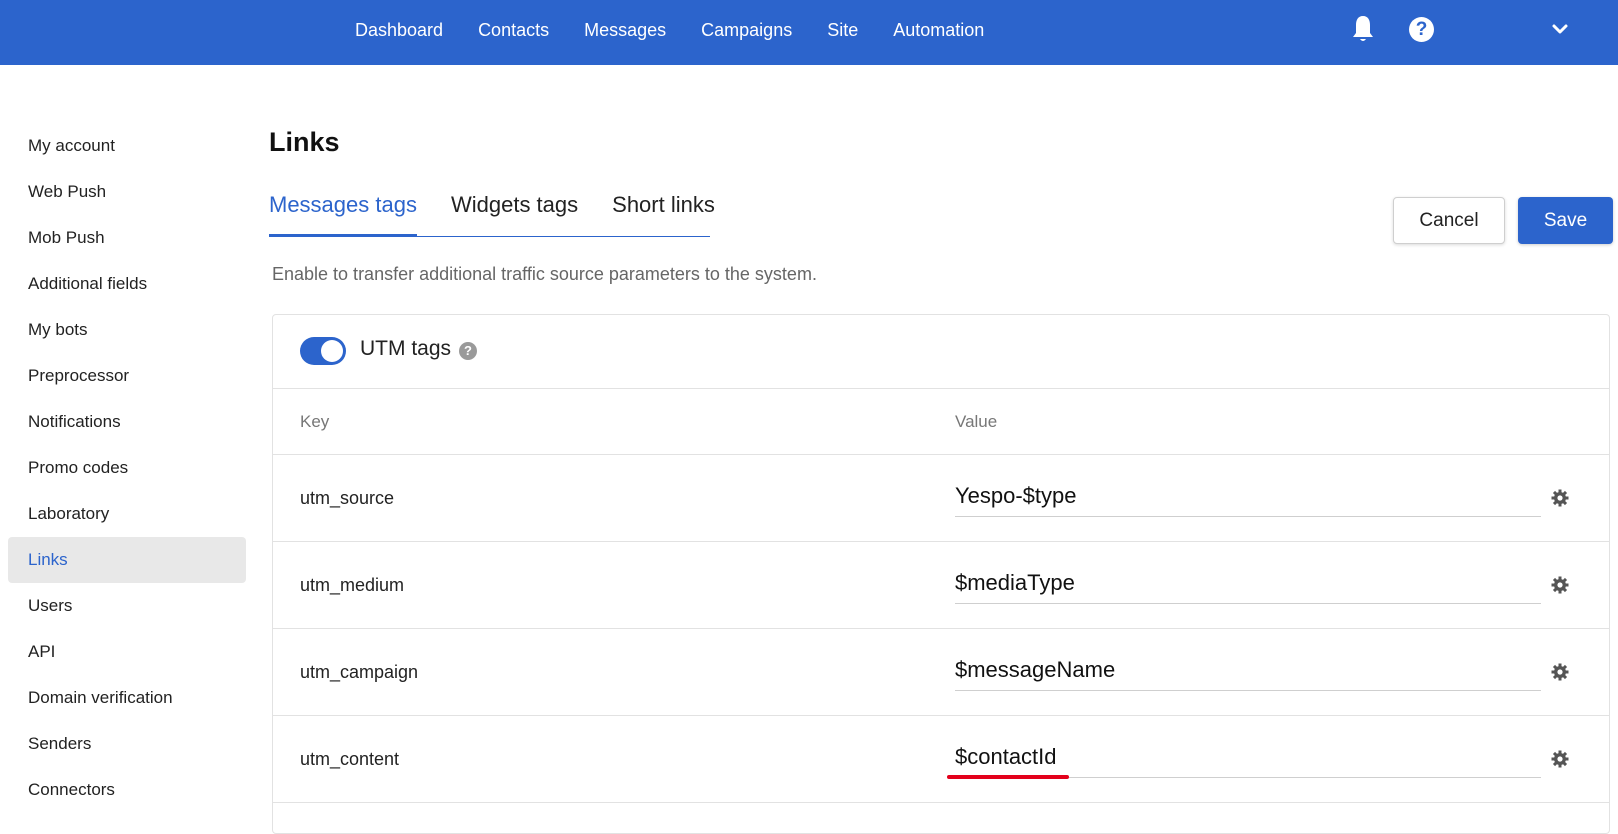  I want to click on table-row: utm_campaign $messageName, so click(941, 672).